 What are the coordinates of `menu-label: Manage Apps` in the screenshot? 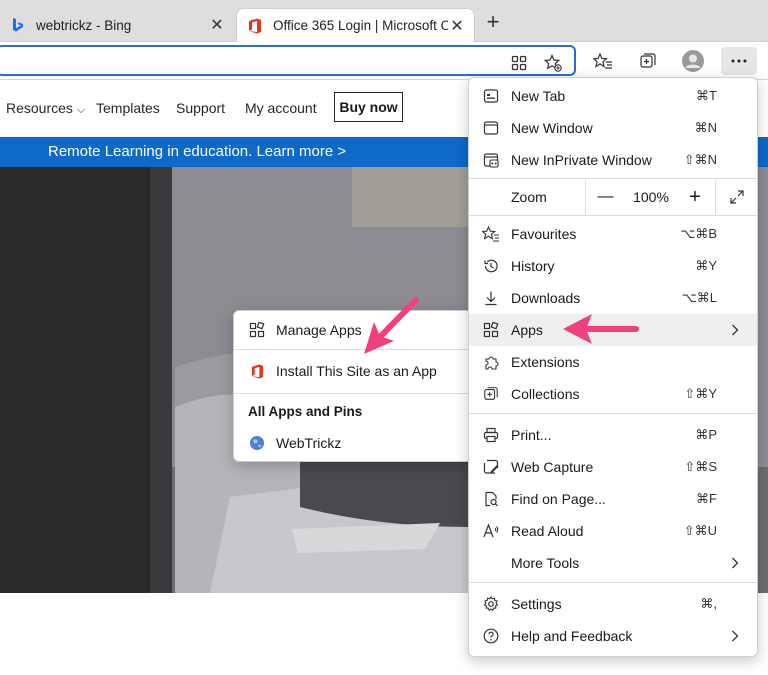 It's located at (319, 330).